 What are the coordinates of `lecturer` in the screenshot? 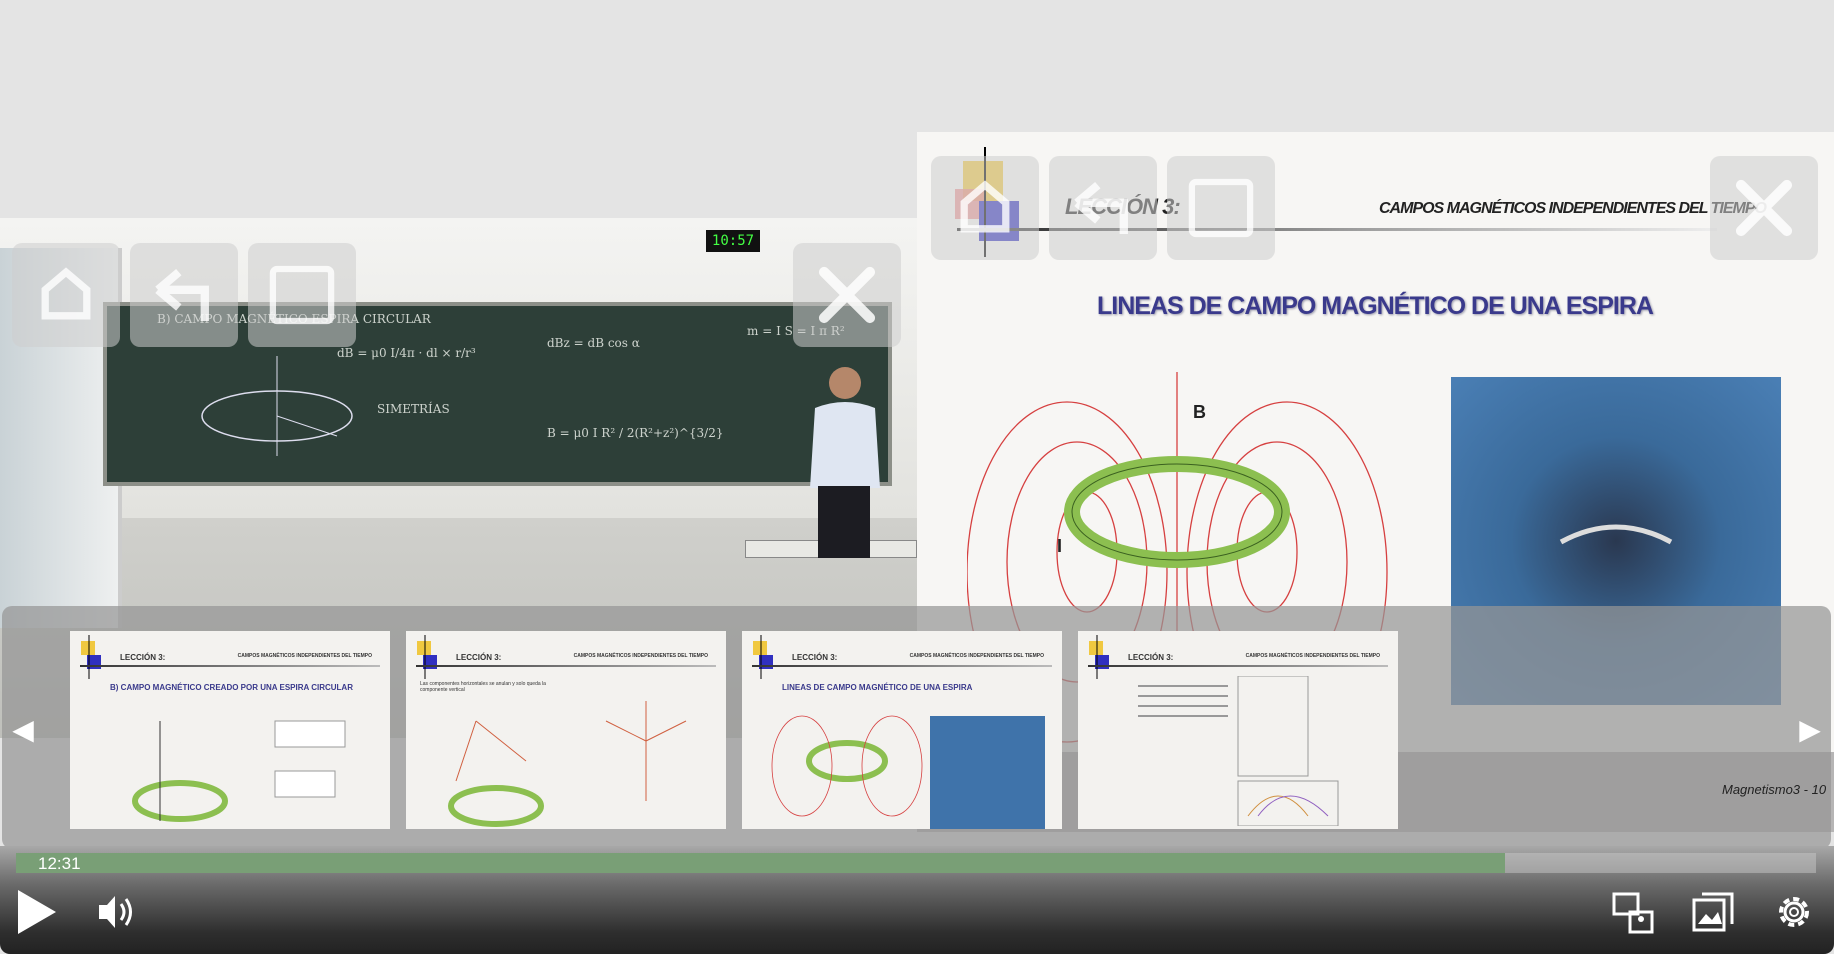 It's located at (845, 462).